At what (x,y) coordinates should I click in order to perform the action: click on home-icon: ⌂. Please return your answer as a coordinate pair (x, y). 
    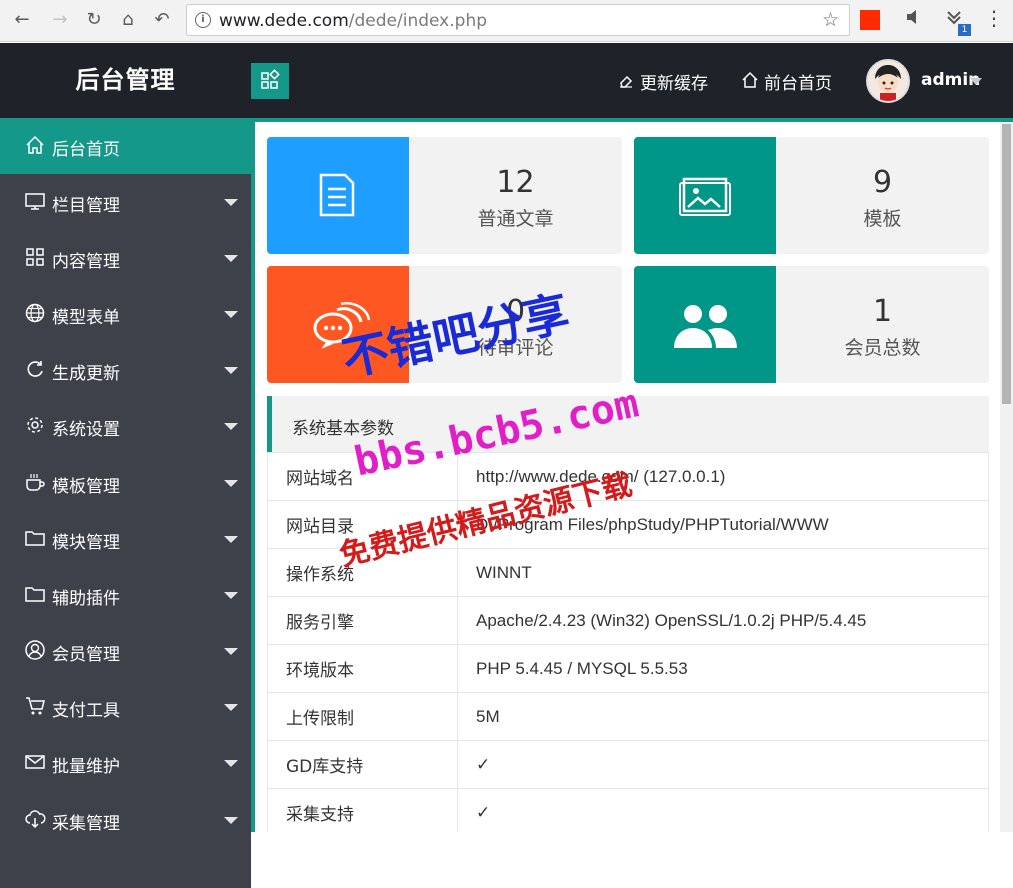
    Looking at the image, I should click on (128, 20).